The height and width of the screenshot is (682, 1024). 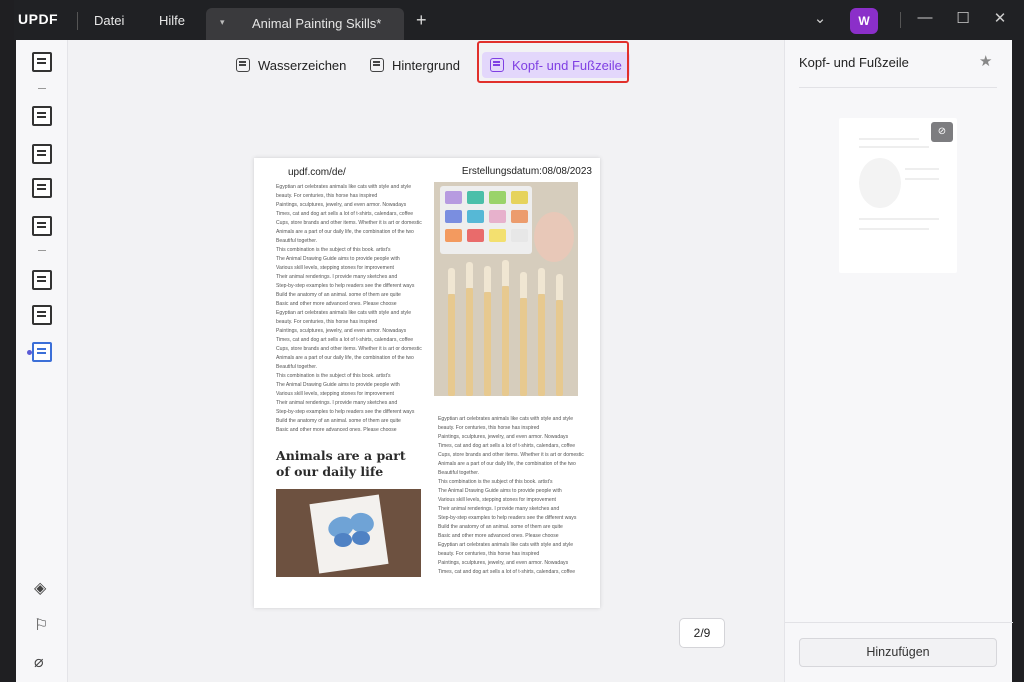 I want to click on template-thumbnail: ⊘, so click(x=898, y=195).